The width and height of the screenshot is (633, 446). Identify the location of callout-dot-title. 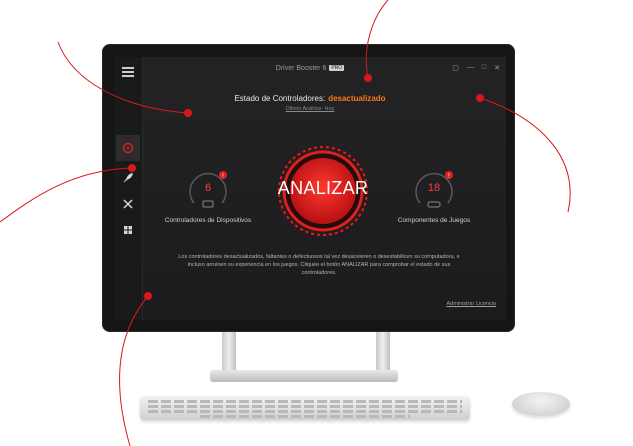
(368, 78).